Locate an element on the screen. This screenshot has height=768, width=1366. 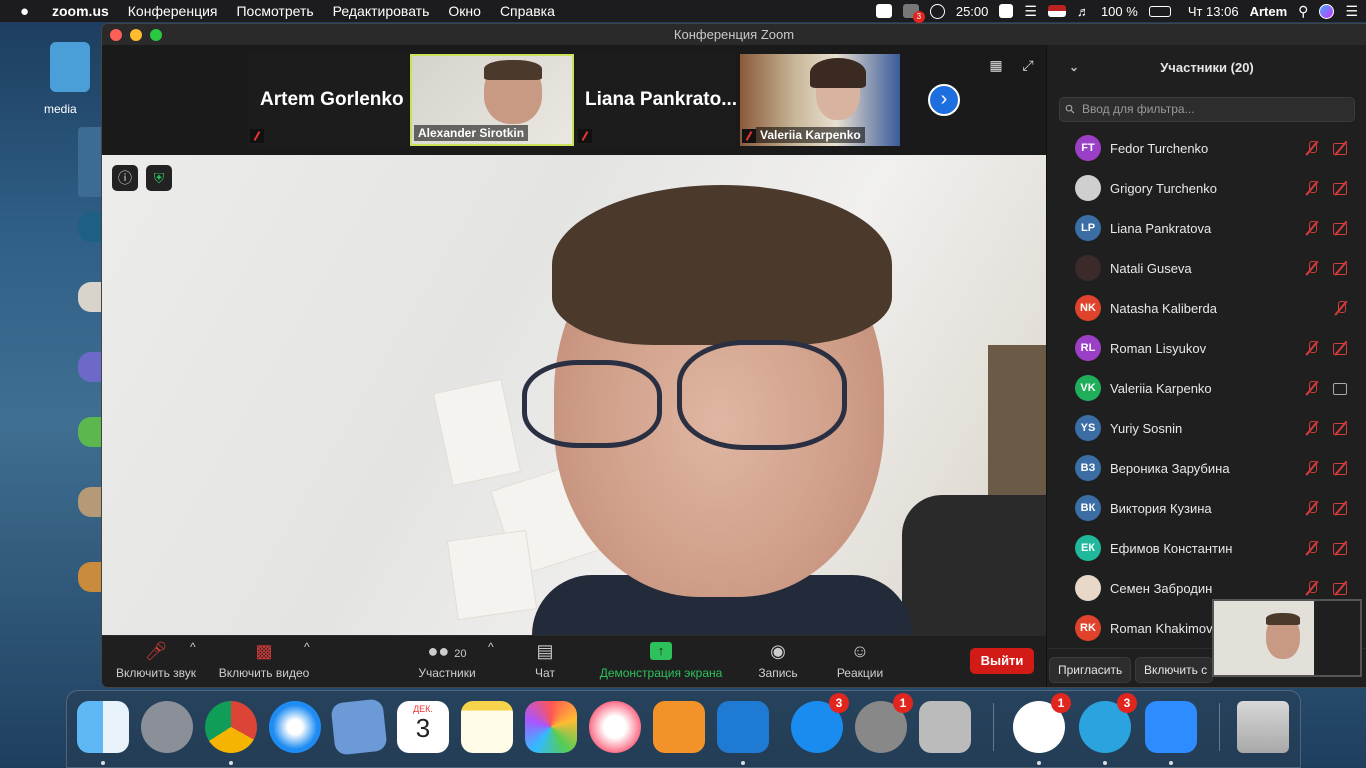
calculator-dock-icon is located at coordinates (945, 727).